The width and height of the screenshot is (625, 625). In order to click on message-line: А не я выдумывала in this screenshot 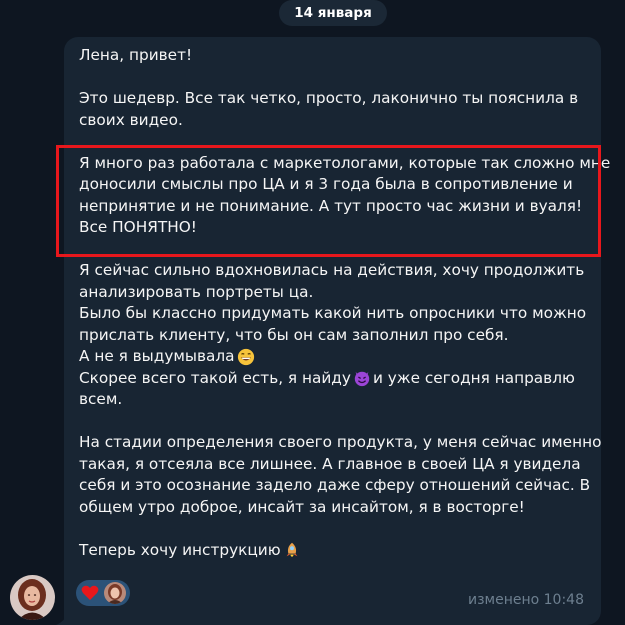, I will do `click(339, 357)`.